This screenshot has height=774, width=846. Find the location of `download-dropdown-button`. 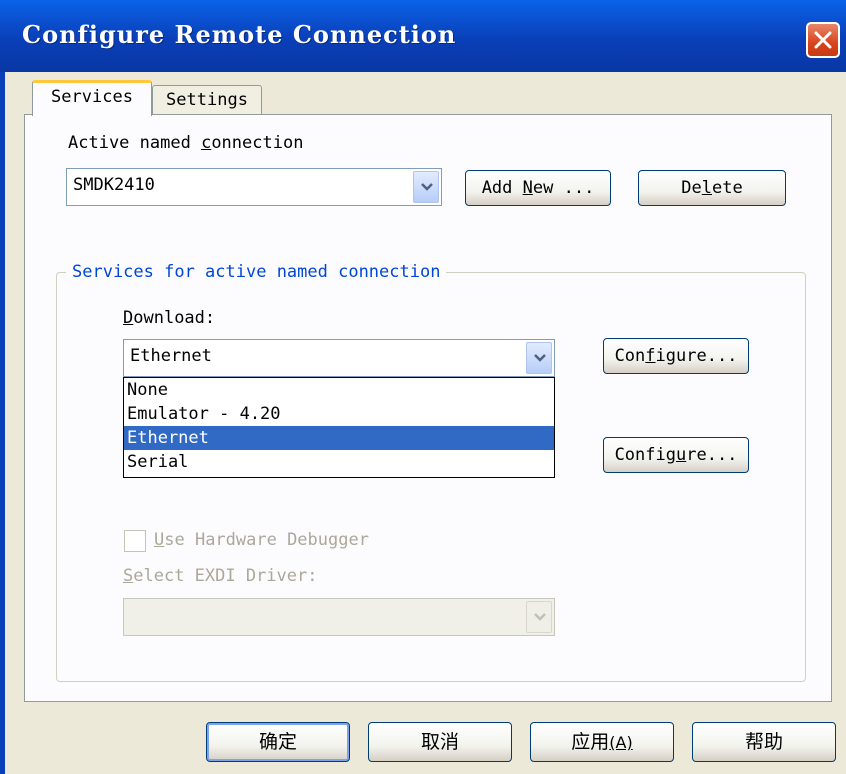

download-dropdown-button is located at coordinates (539, 358).